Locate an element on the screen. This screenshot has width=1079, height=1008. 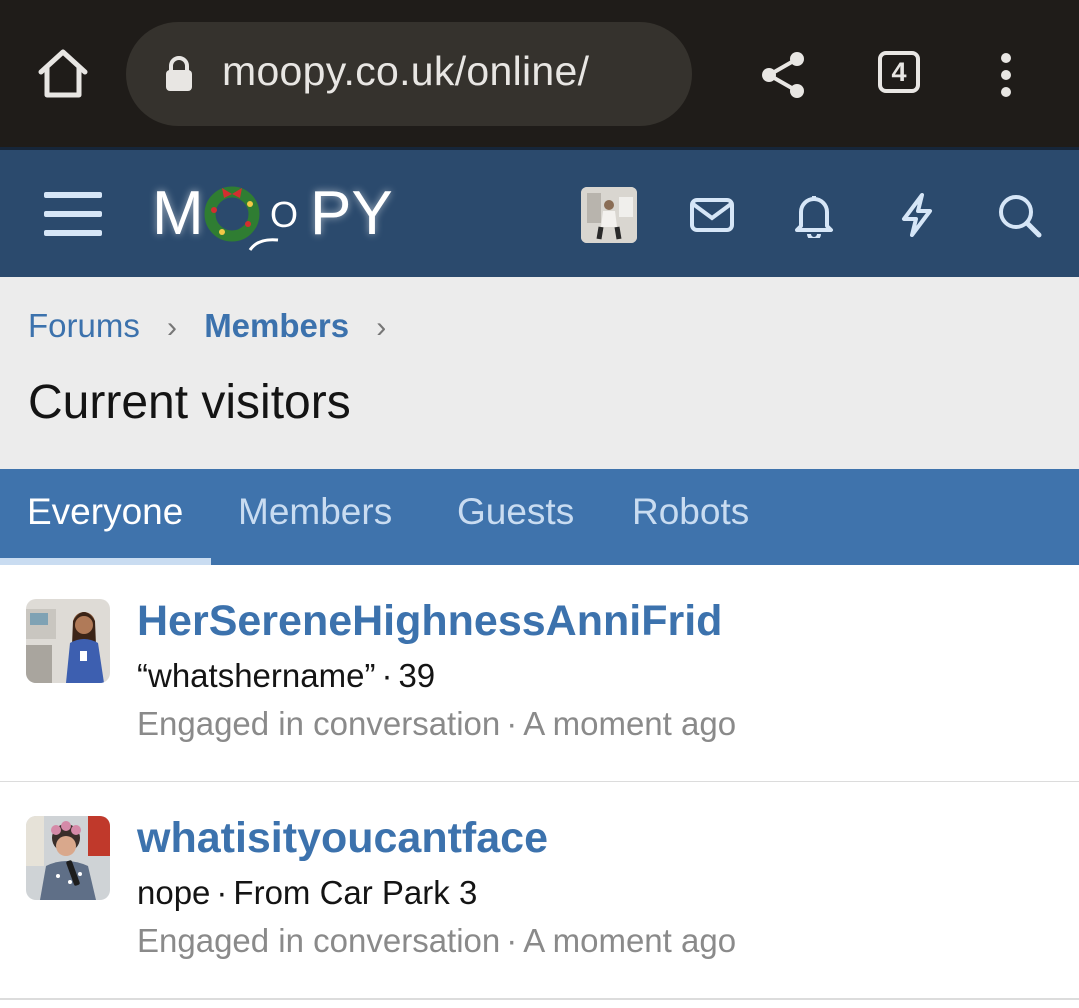
wreath-icon is located at coordinates (232, 214).